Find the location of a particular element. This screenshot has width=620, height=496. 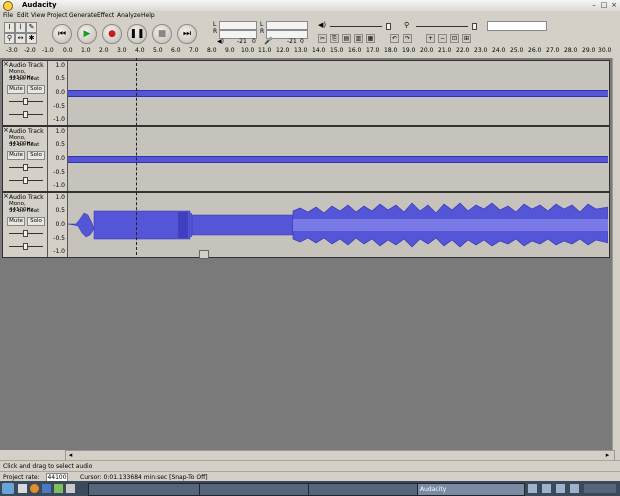

ruler-tick: 1.0 is located at coordinates (86, 50).